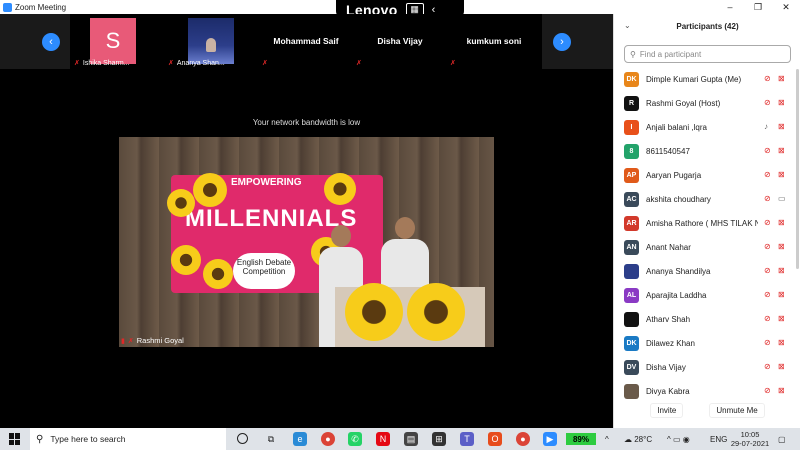 The width and height of the screenshot is (800, 450). Describe the element at coordinates (766, 126) in the screenshot. I see `mic-icon: ♪` at that location.